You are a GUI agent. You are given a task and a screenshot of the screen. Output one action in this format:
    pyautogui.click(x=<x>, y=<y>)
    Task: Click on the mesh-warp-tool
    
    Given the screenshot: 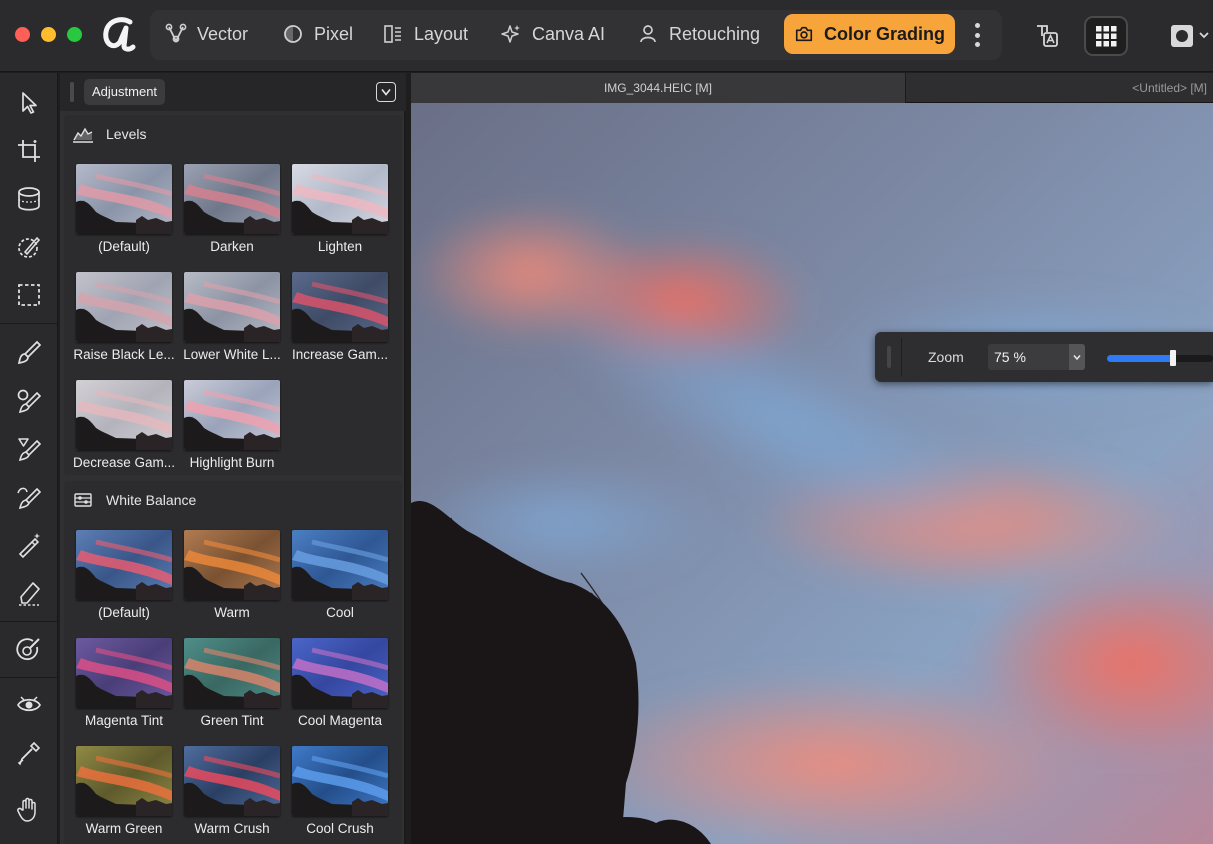 What is the action you would take?
    pyautogui.click(x=29, y=199)
    